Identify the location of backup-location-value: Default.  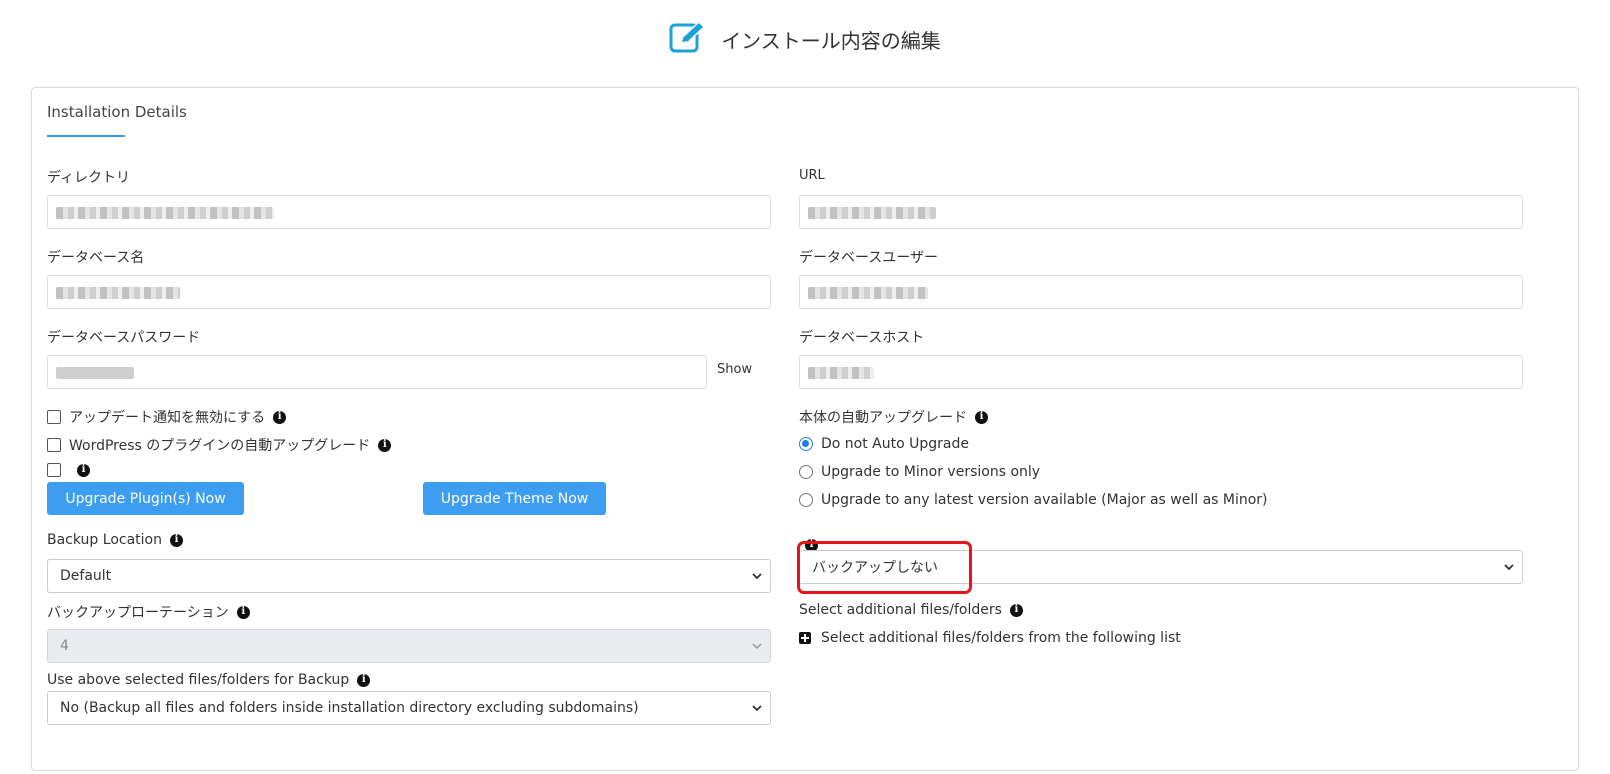
(86, 576).